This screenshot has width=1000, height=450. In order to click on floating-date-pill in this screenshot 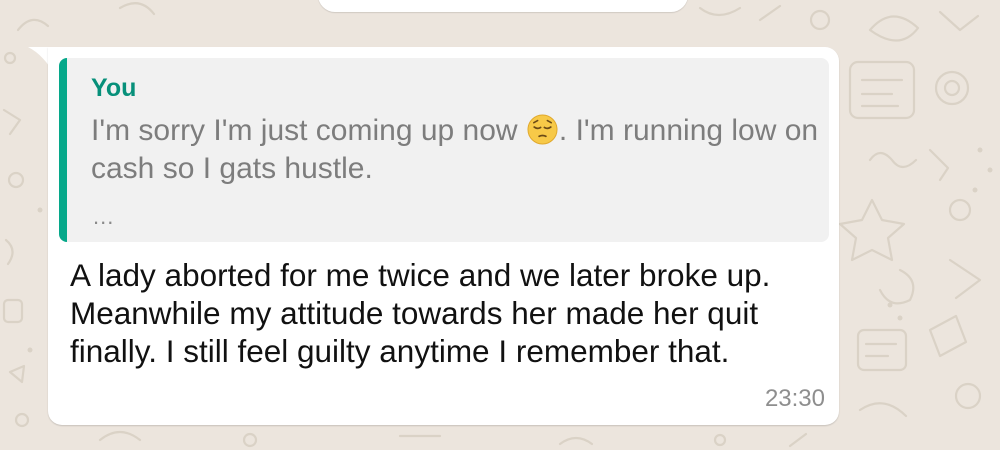, I will do `click(503, 6)`.